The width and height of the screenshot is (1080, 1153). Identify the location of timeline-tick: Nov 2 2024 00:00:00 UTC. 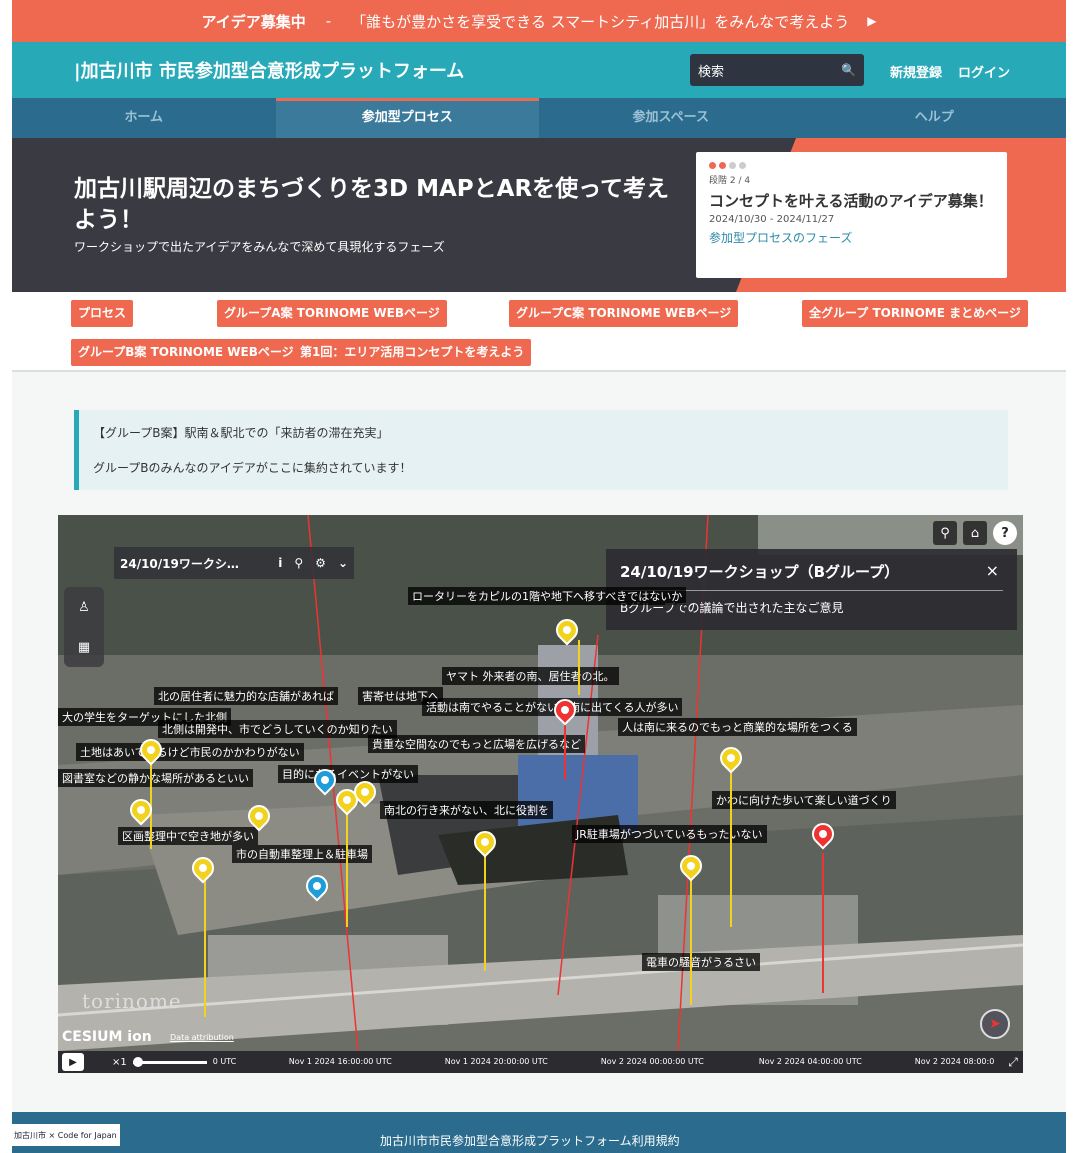
(652, 1061).